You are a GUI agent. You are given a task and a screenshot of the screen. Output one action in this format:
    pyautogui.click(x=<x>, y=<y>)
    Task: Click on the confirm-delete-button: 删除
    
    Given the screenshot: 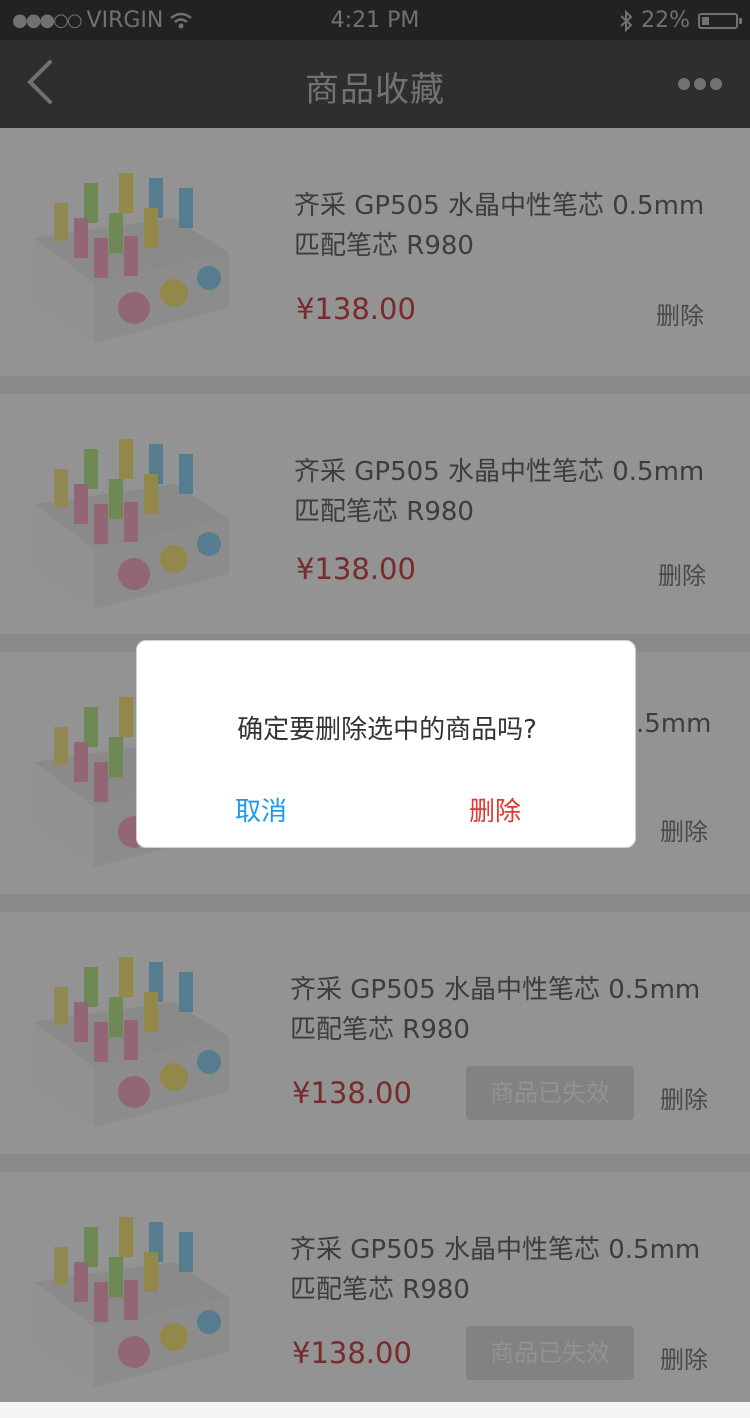 What is the action you would take?
    pyautogui.click(x=495, y=809)
    